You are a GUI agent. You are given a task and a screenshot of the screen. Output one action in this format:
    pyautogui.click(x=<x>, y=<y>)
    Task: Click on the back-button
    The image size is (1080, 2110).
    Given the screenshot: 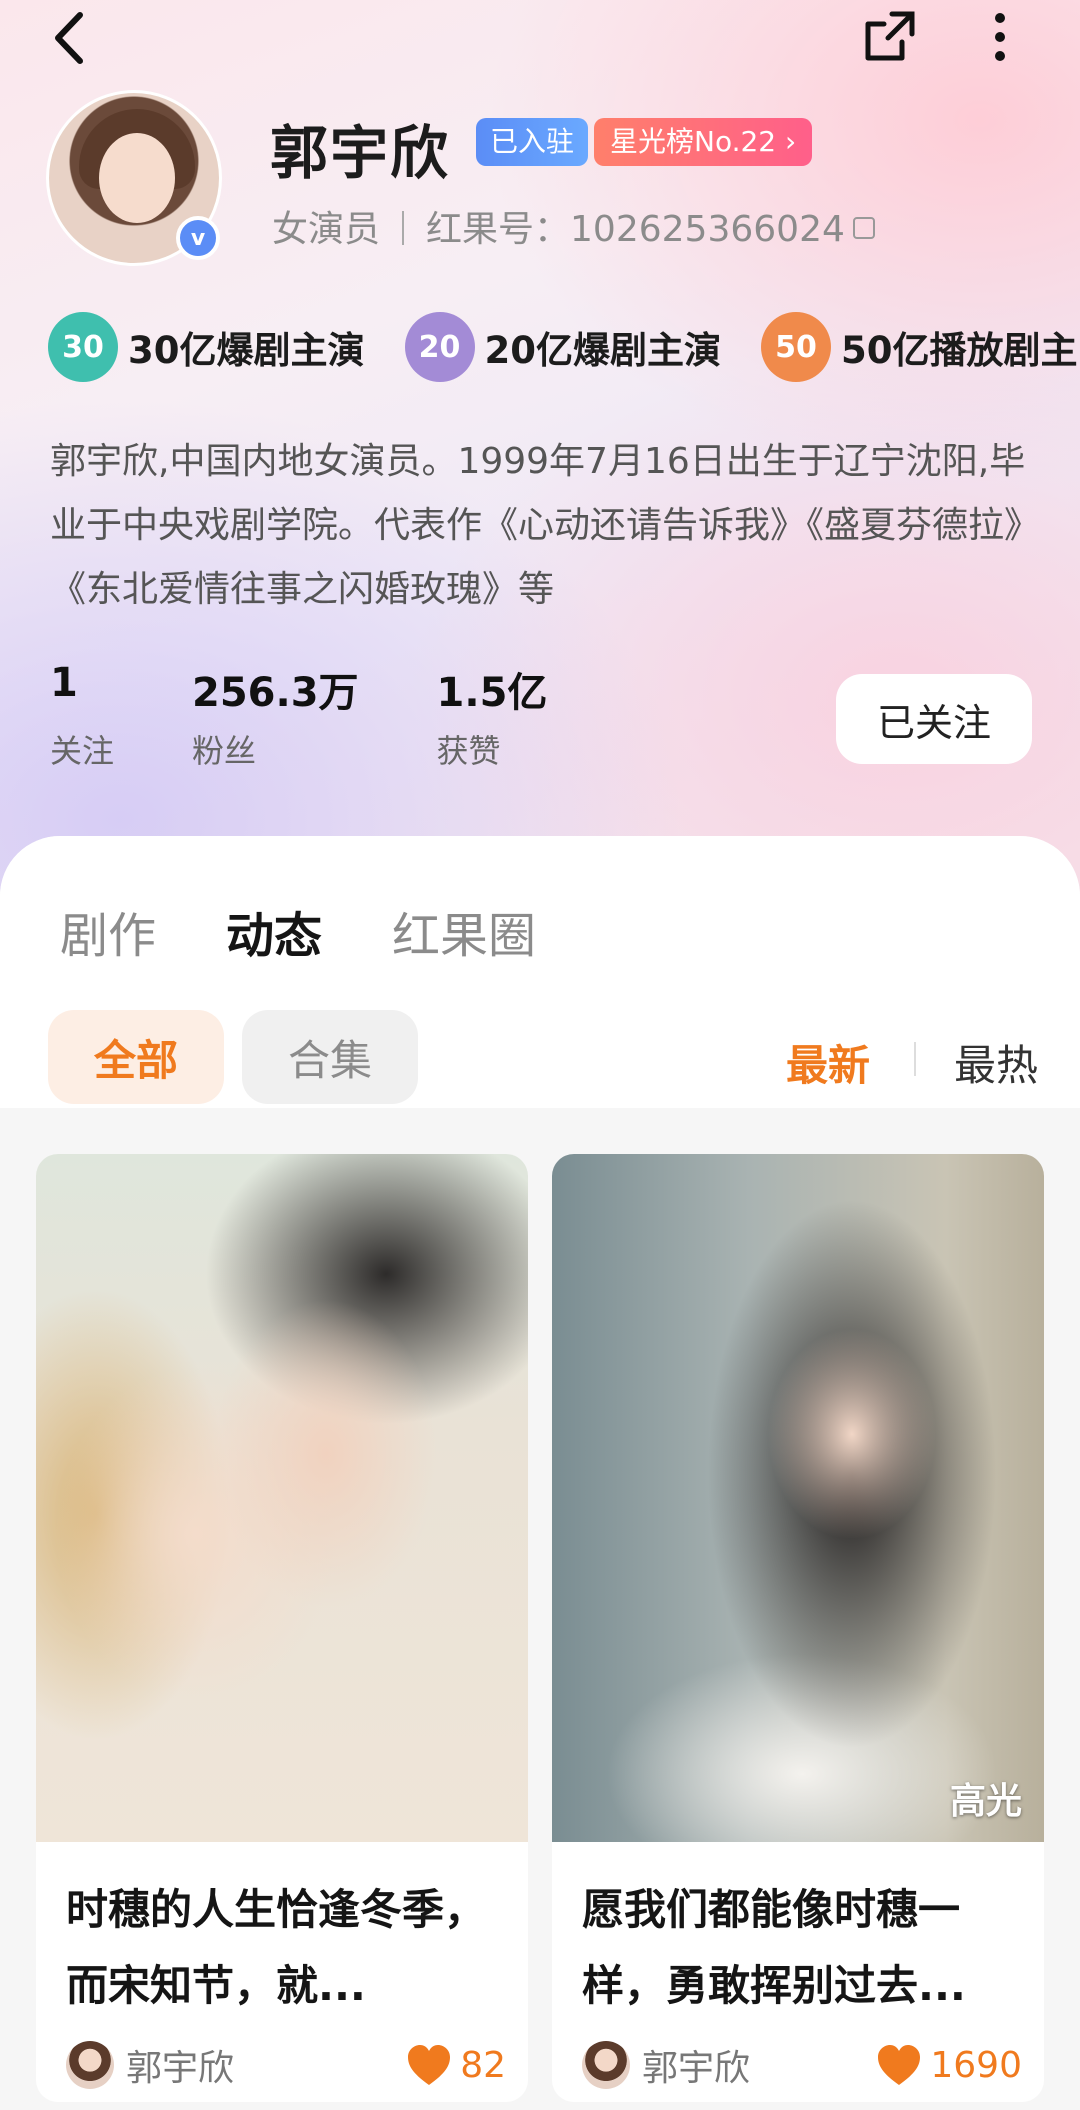 What is the action you would take?
    pyautogui.click(x=70, y=38)
    